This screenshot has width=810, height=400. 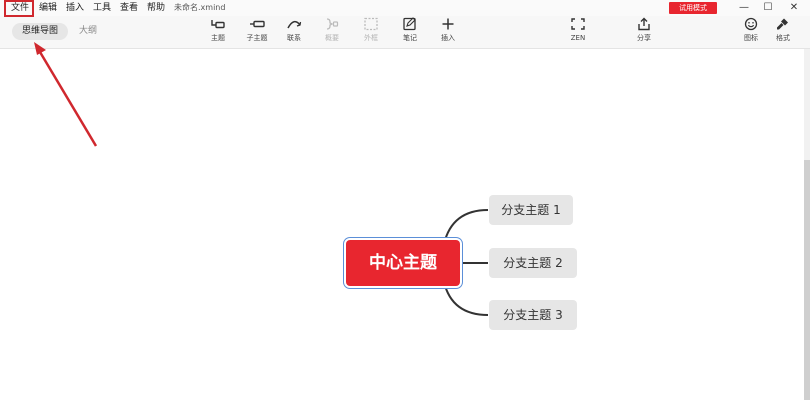 I want to click on subtopic-icon, so click(x=257, y=25).